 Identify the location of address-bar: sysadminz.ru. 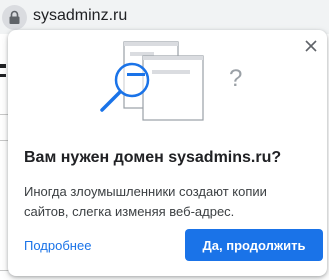
(164, 17).